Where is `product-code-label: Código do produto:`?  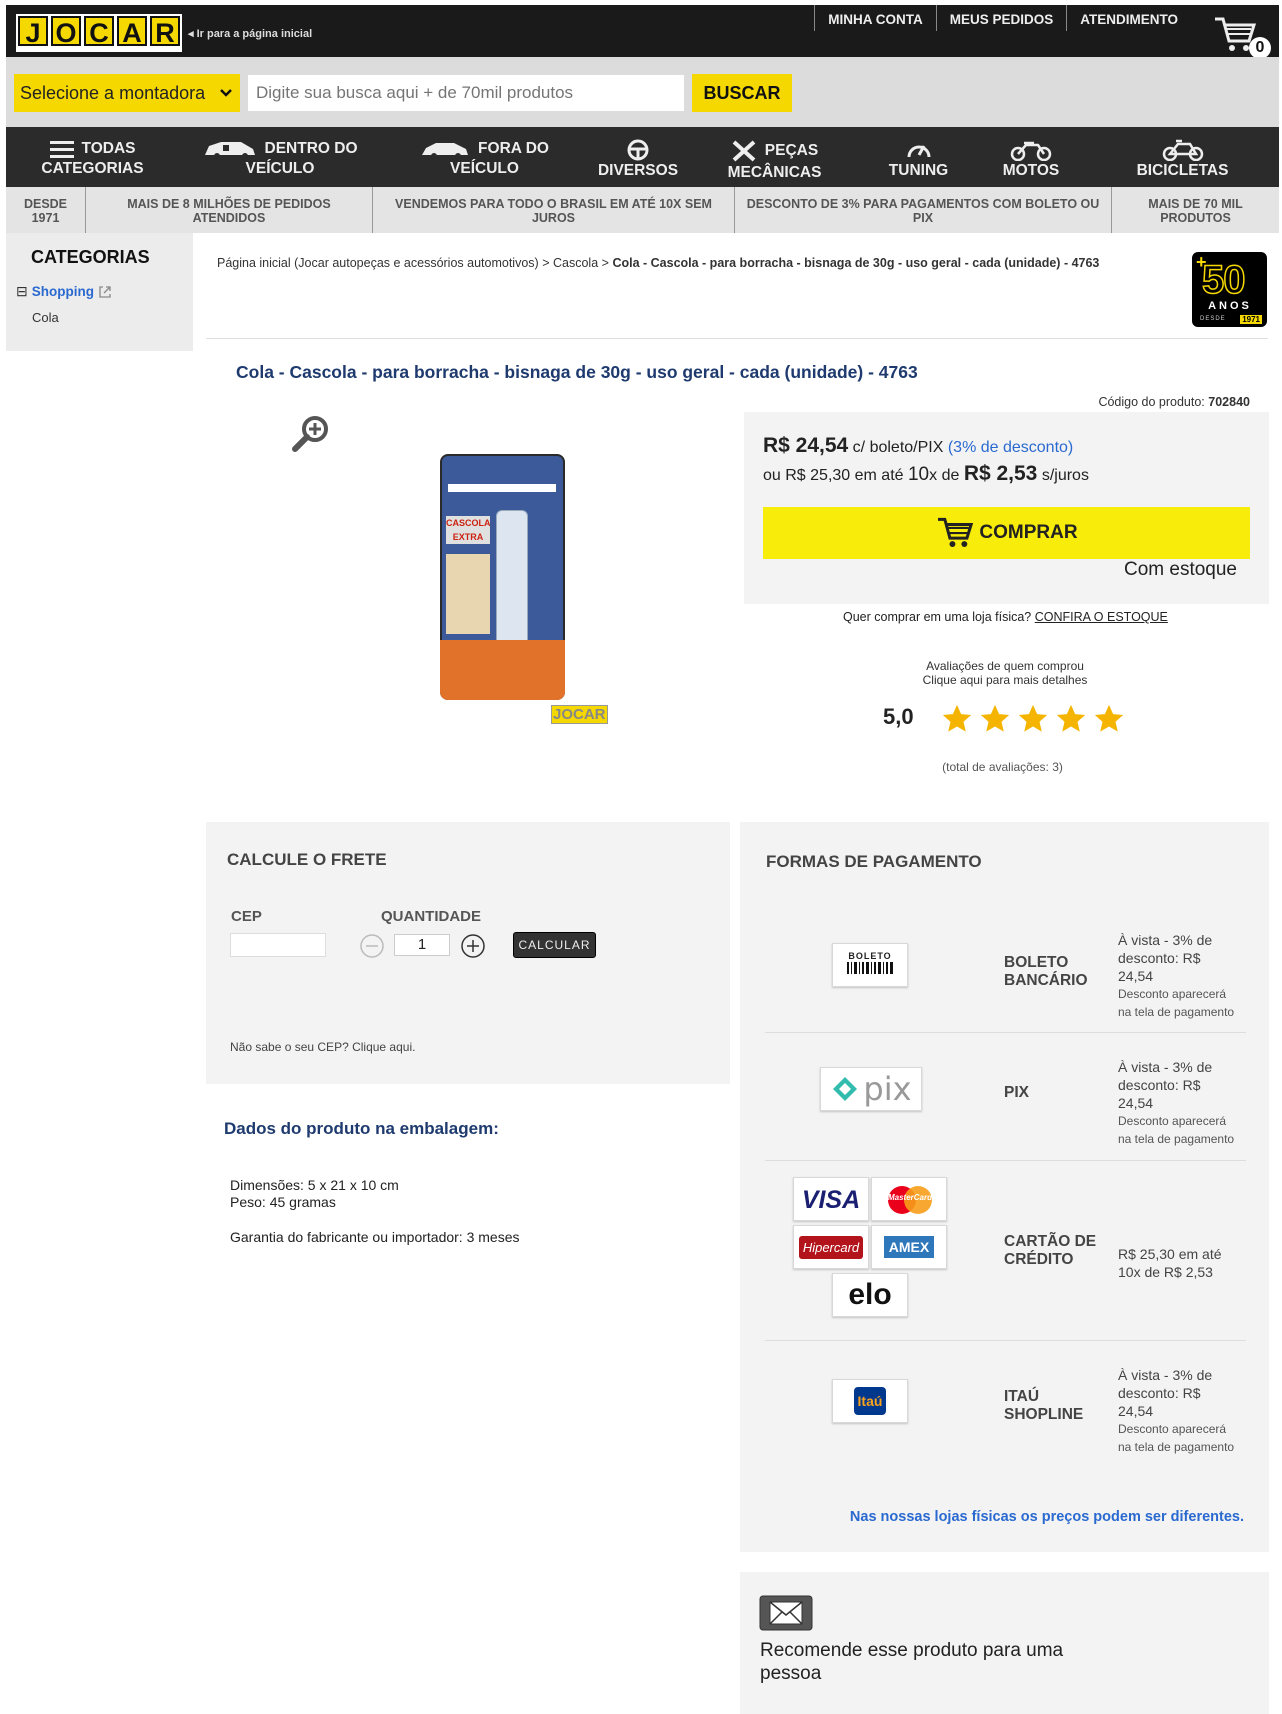
product-code-label: Código do produto: is located at coordinates (1151, 402).